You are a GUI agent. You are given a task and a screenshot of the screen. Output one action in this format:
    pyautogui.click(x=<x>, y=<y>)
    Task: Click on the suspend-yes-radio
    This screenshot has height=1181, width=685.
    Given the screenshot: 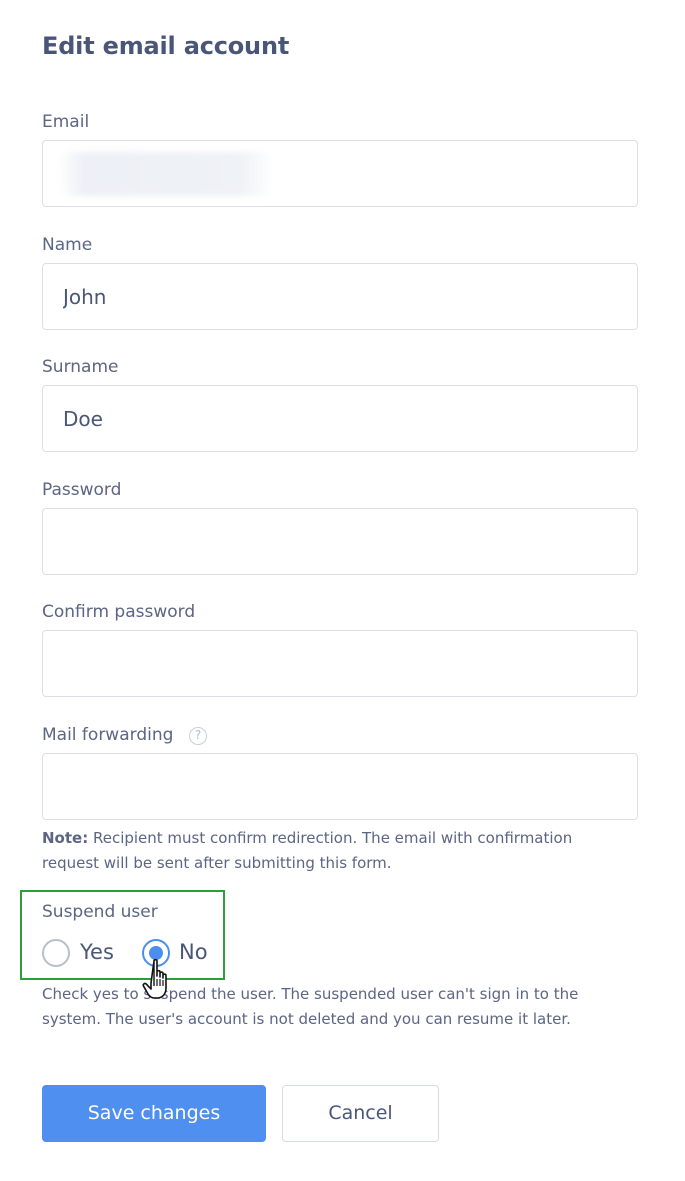 What is the action you would take?
    pyautogui.click(x=56, y=953)
    